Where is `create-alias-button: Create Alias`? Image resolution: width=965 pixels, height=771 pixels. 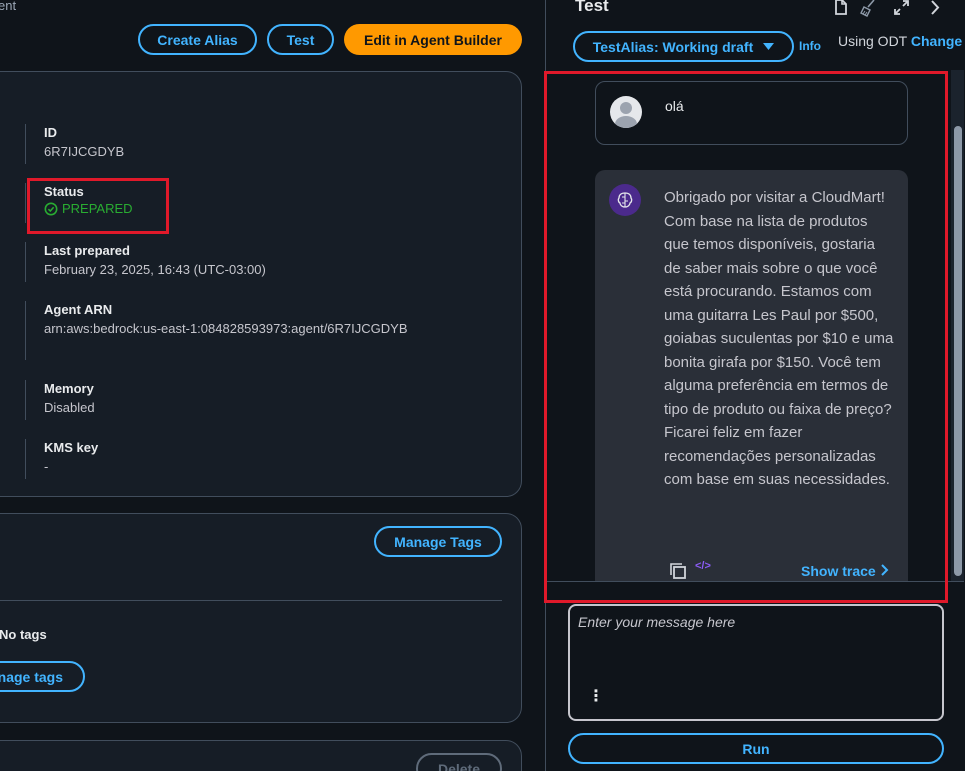 create-alias-button: Create Alias is located at coordinates (197, 39).